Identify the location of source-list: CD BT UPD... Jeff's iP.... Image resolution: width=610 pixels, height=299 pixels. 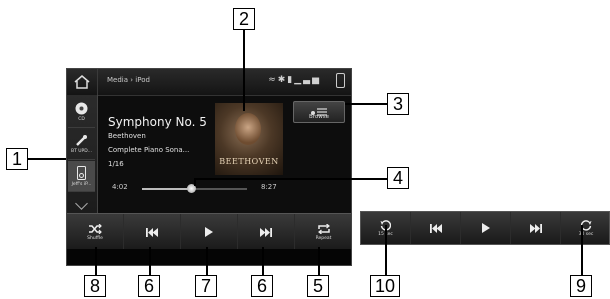
(82, 154).